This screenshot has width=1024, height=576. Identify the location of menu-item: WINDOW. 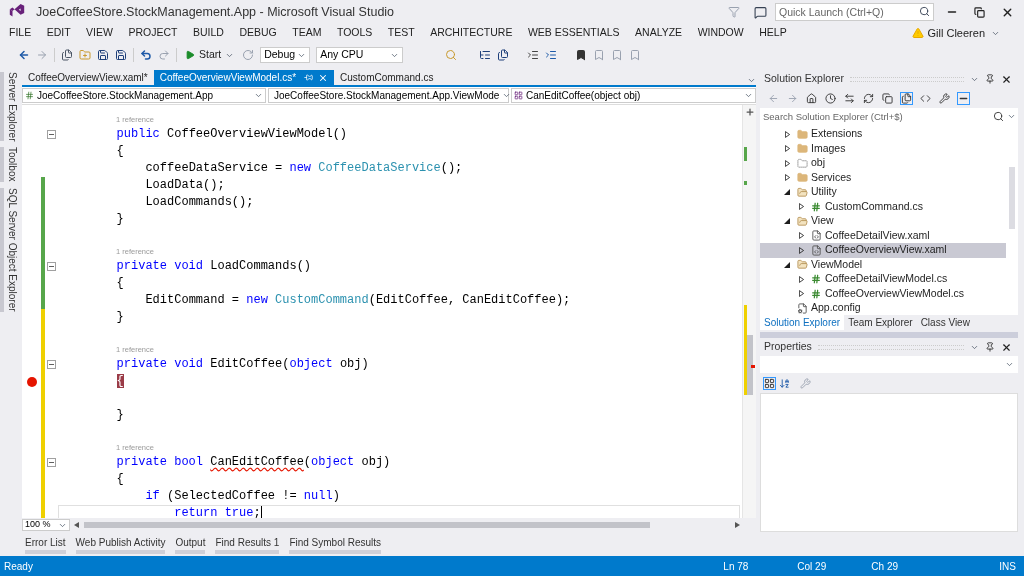
(720, 33).